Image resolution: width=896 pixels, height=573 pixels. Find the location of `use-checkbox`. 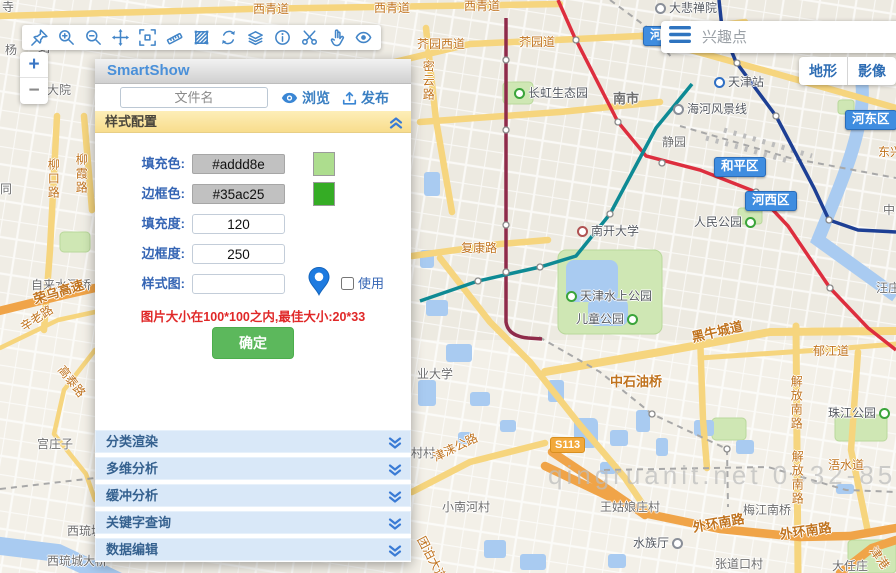

use-checkbox is located at coordinates (347, 283).